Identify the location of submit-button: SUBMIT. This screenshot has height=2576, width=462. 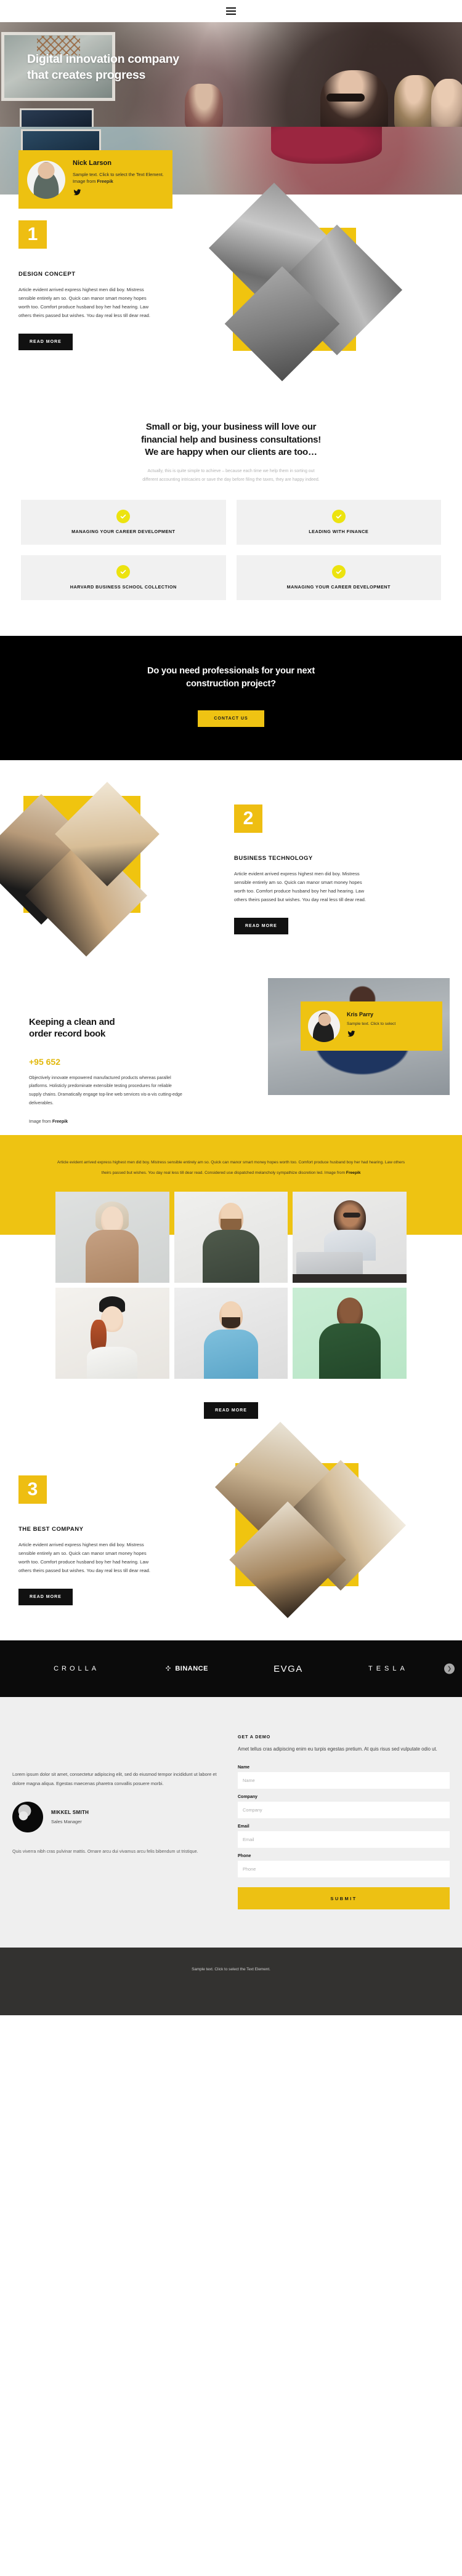
(344, 1898).